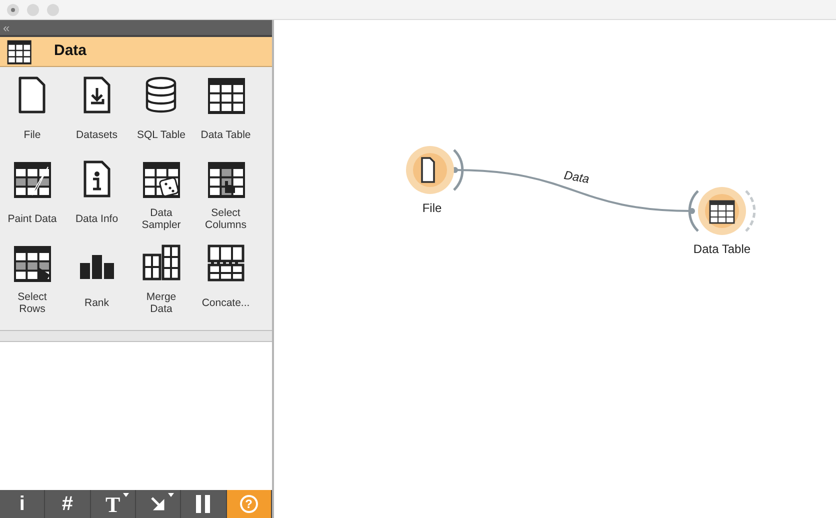  What do you see at coordinates (32, 285) in the screenshot?
I see `widget-tile: Select Rows` at bounding box center [32, 285].